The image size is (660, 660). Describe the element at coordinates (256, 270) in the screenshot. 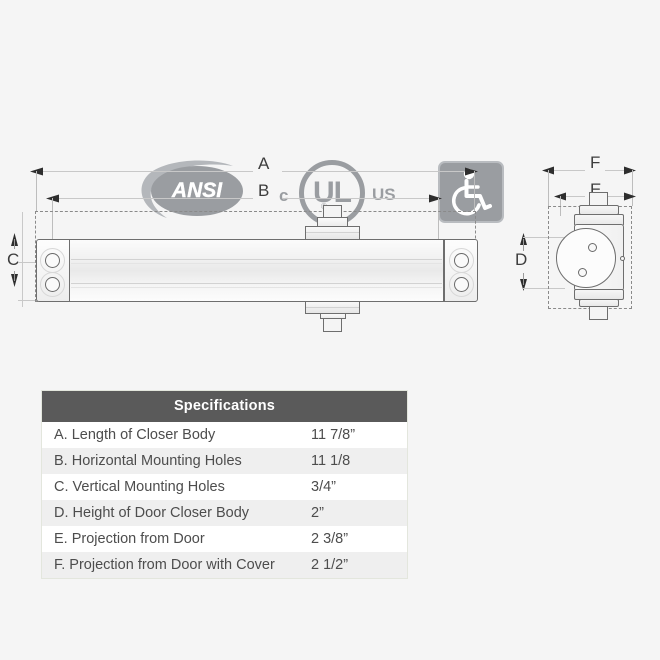

I see `closer-body` at that location.